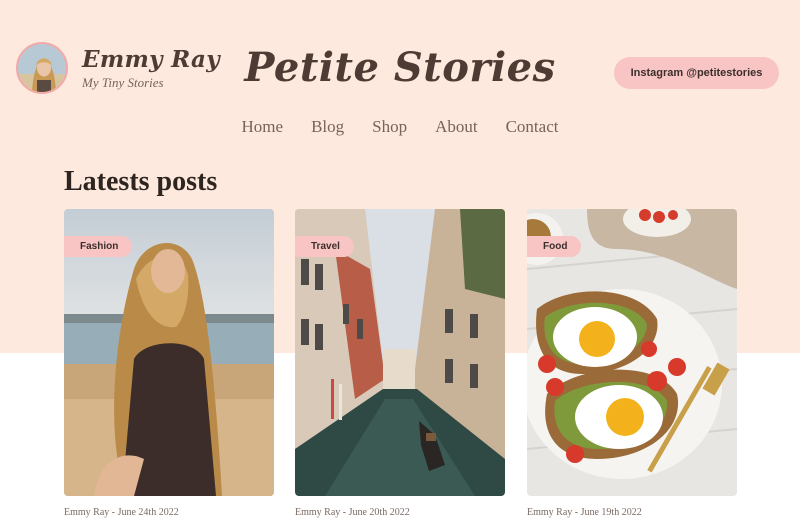 Image resolution: width=800 pixels, height=527 pixels. What do you see at coordinates (327, 127) in the screenshot?
I see `nav-item-blog: Blog` at bounding box center [327, 127].